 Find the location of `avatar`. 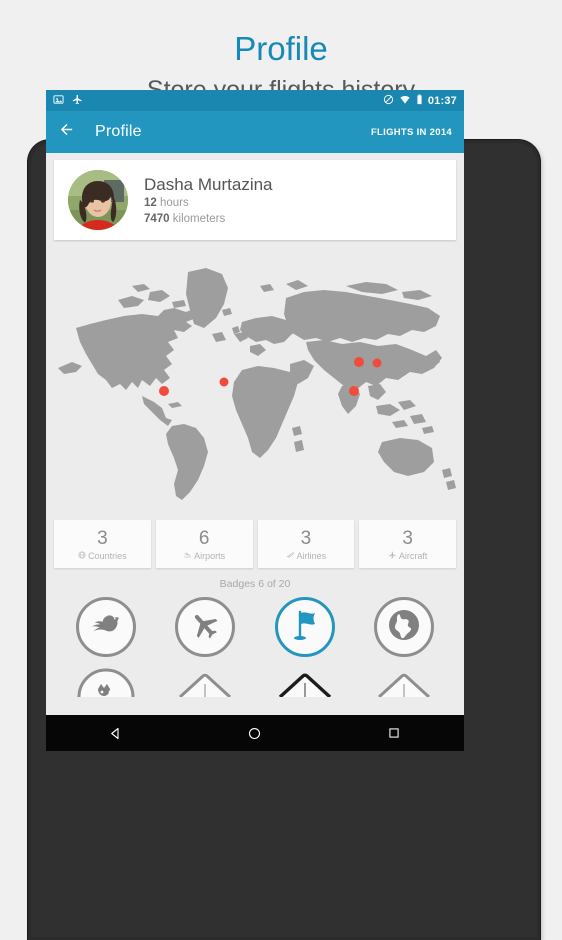

avatar is located at coordinates (98, 200).